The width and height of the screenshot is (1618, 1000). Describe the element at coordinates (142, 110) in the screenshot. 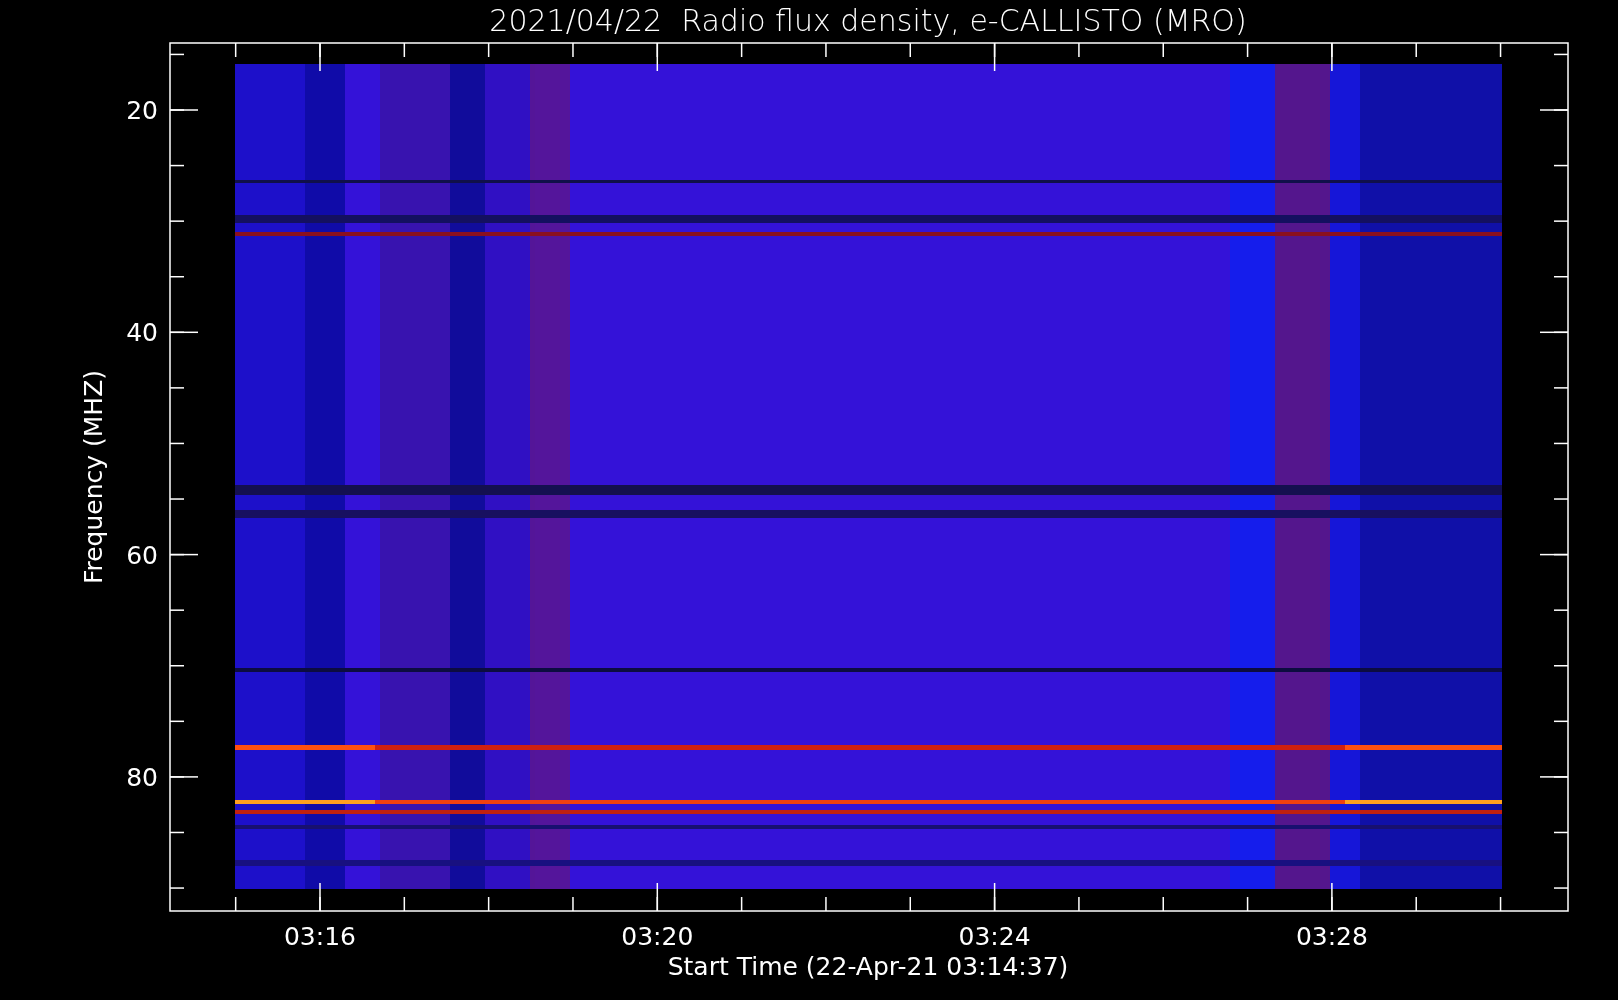

I see `y-tick-label: 20` at that location.